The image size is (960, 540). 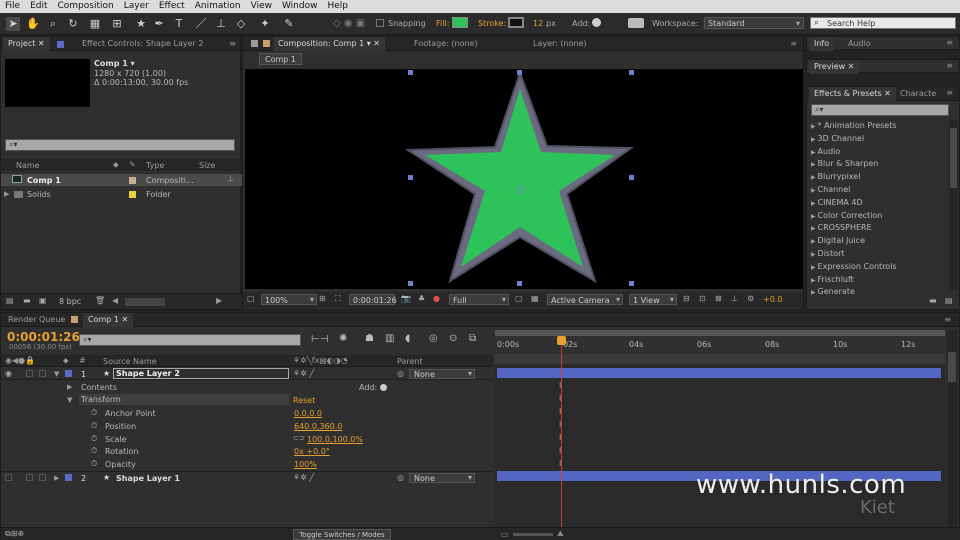 I want to click on new-comp-icon: ▣, so click(x=43, y=300).